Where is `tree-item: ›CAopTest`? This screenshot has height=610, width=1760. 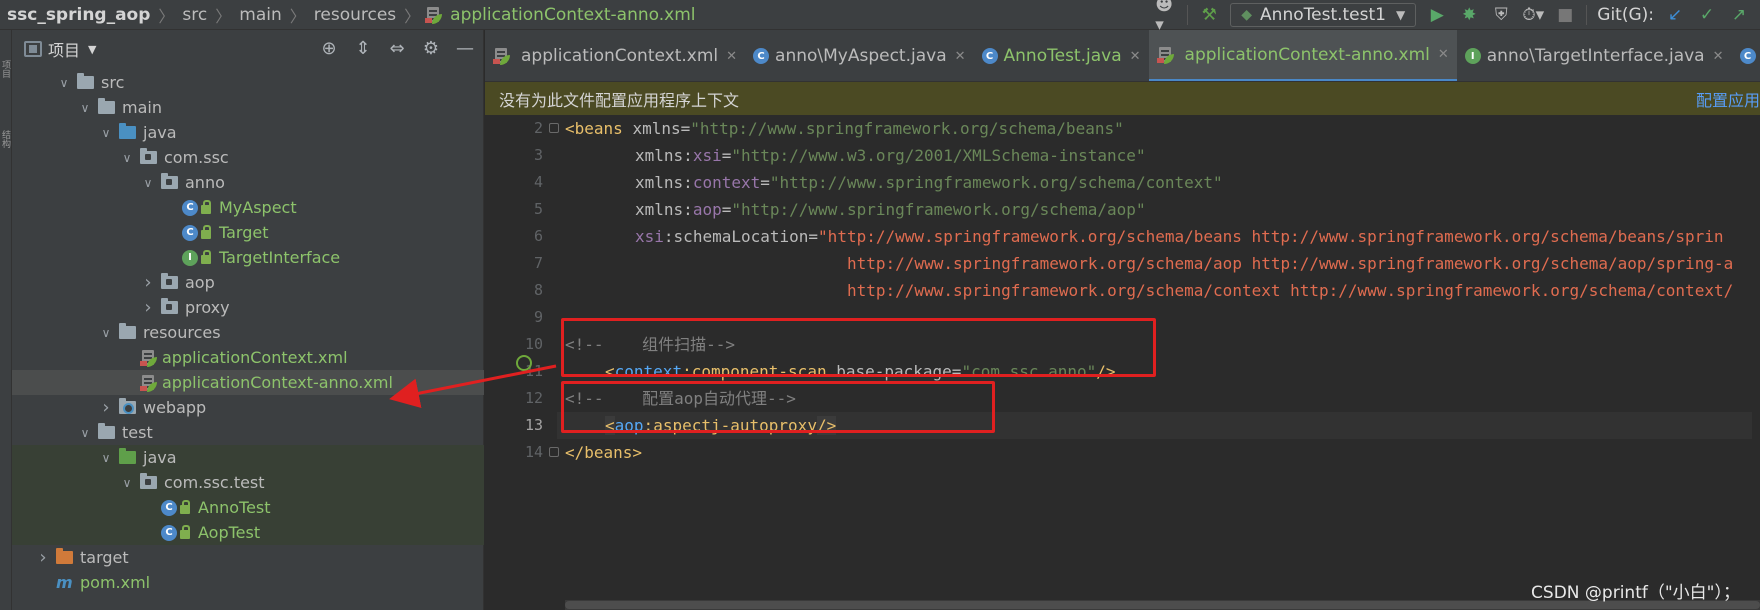 tree-item: ›CAopTest is located at coordinates (248, 532).